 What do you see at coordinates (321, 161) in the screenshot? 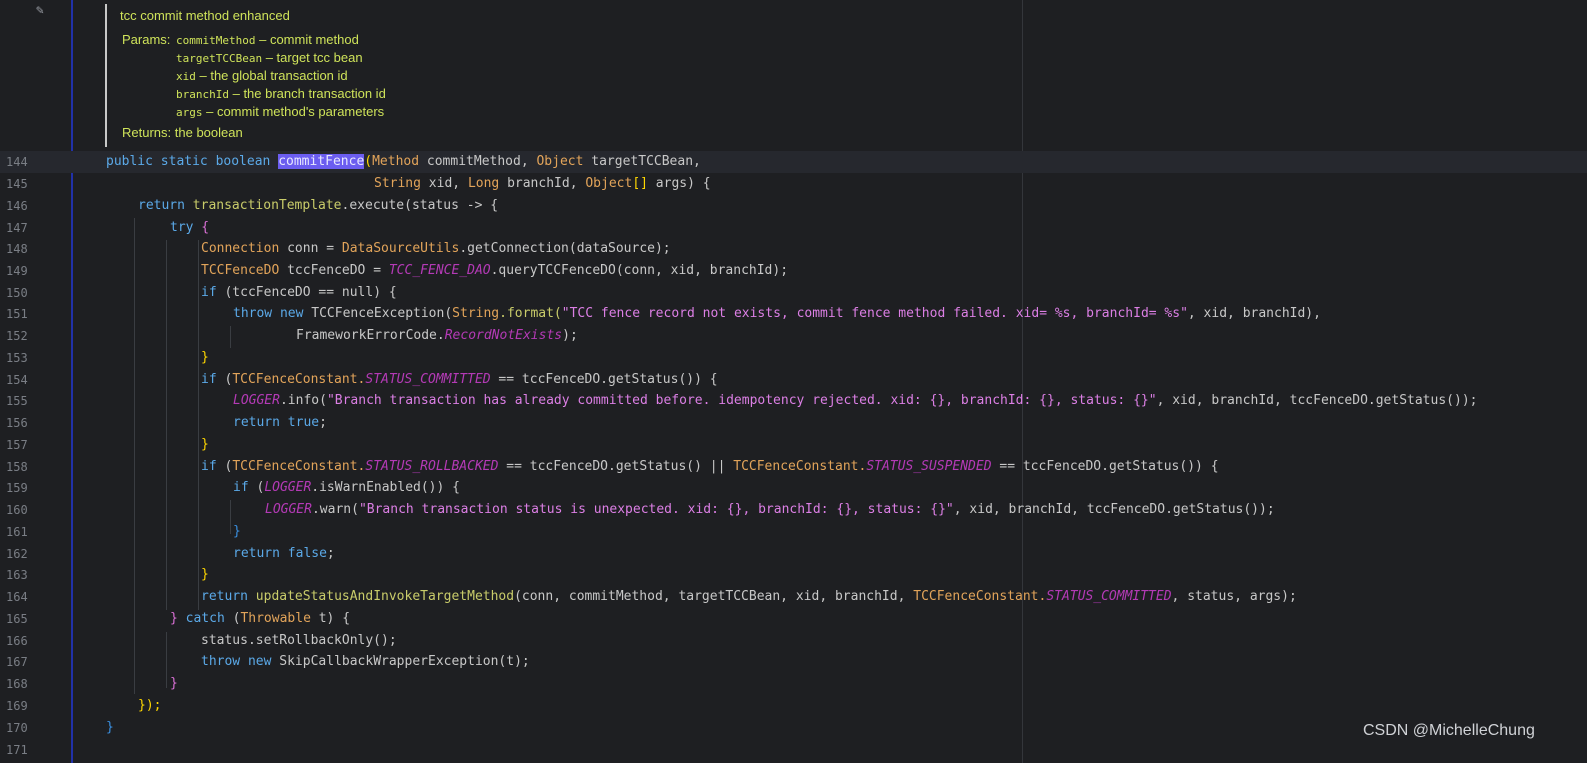
I see `selected-identifier: commitFence` at bounding box center [321, 161].